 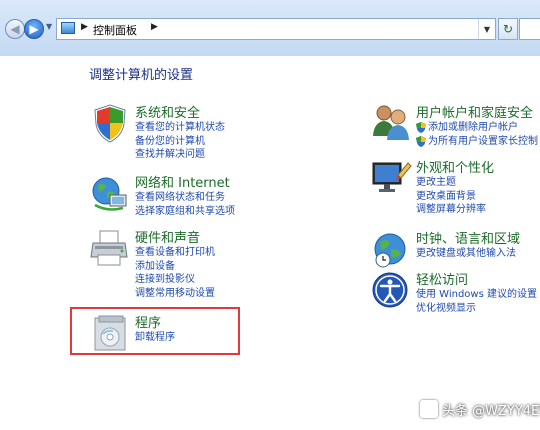 I want to click on printer-icon, so click(x=110, y=248).